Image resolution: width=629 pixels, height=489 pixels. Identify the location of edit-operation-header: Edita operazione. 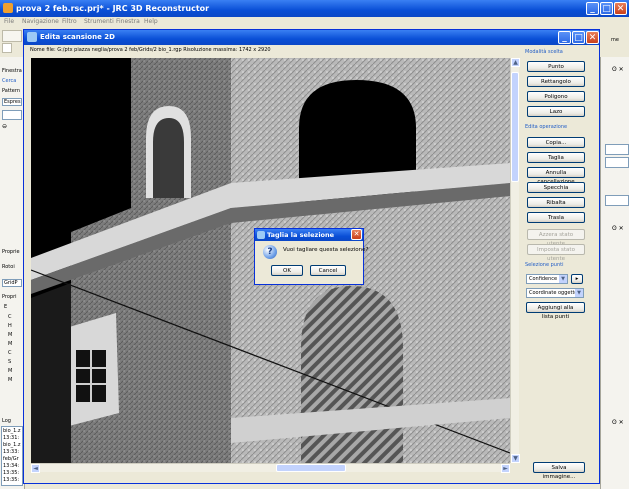
(546, 127).